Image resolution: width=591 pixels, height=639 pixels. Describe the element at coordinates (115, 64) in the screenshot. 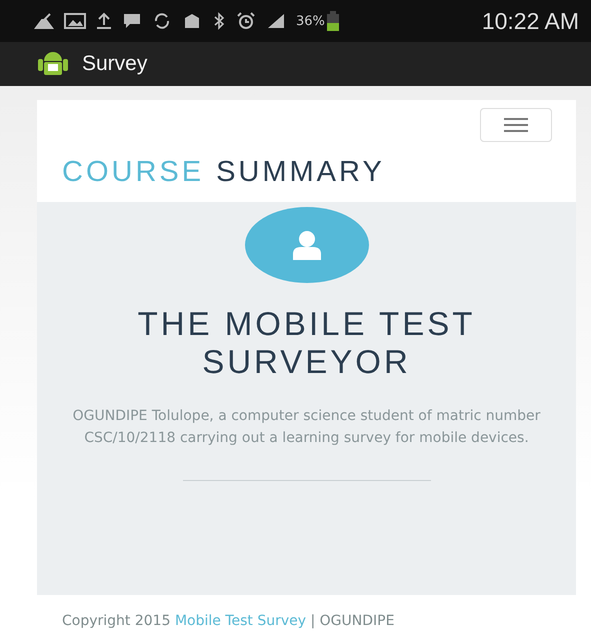

I see `app-title: Survey` at that location.